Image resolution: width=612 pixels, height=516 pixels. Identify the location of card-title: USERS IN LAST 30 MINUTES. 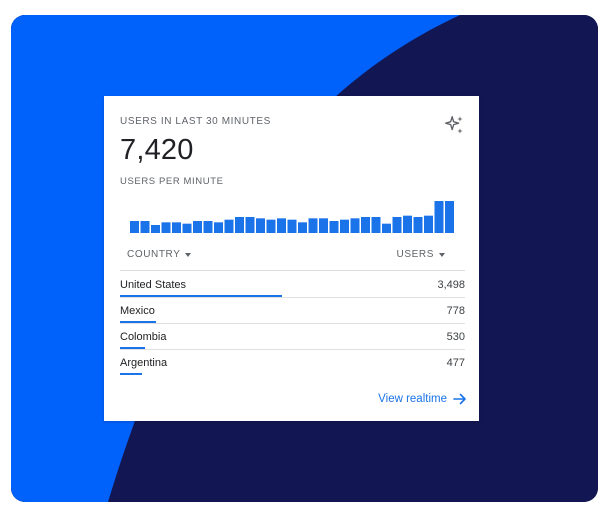
(195, 121).